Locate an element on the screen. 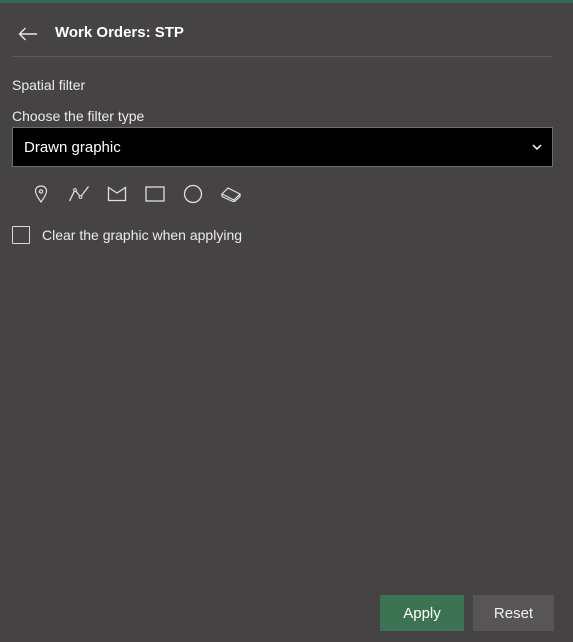 Image resolution: width=573 pixels, height=642 pixels. arrow-left-icon is located at coordinates (27, 34).